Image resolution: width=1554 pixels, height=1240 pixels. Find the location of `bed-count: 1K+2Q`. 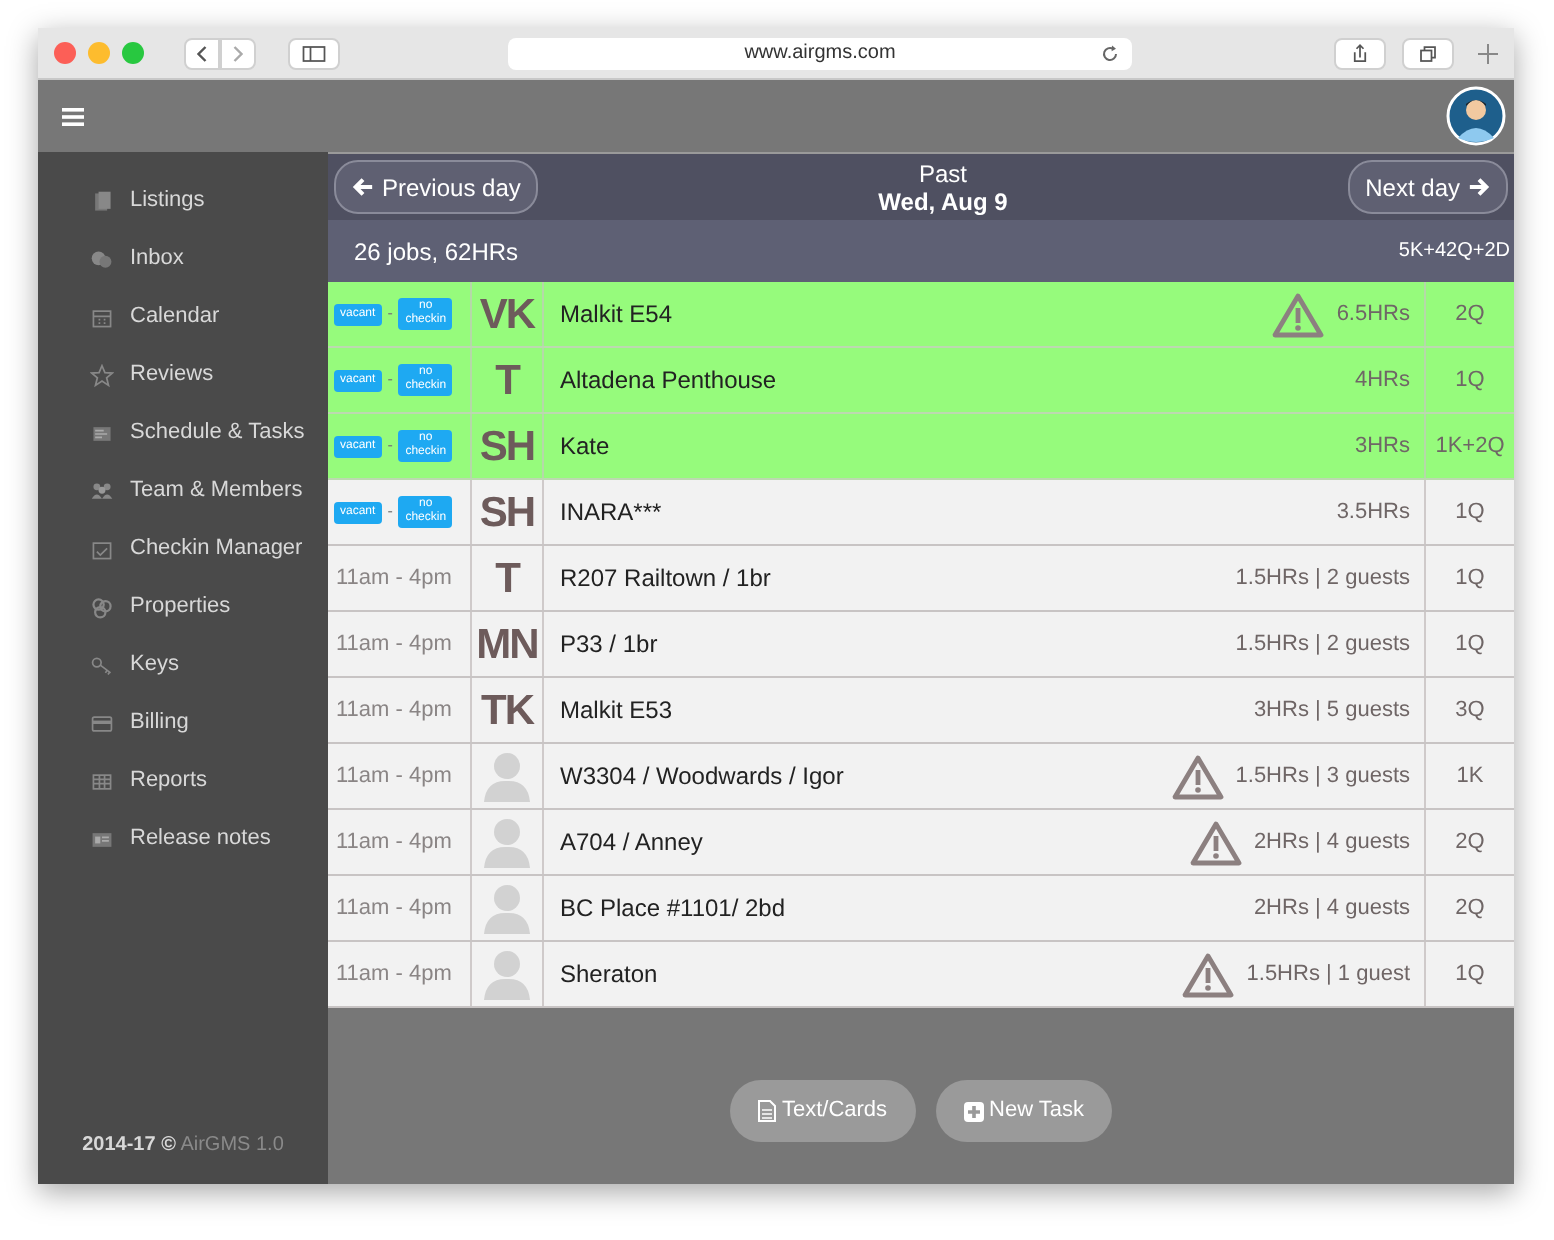

bed-count: 1K+2Q is located at coordinates (1470, 446).